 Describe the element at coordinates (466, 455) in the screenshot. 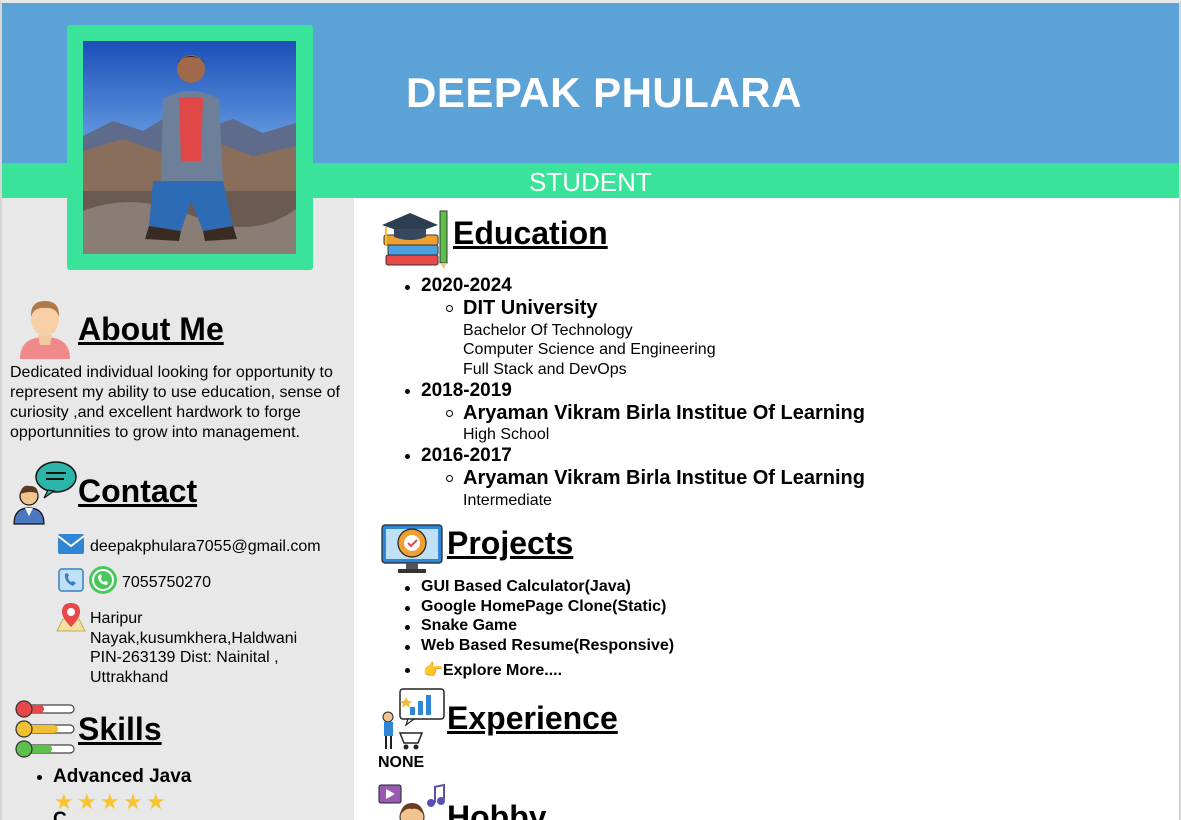

I see `edu-years: 2016-2017` at that location.